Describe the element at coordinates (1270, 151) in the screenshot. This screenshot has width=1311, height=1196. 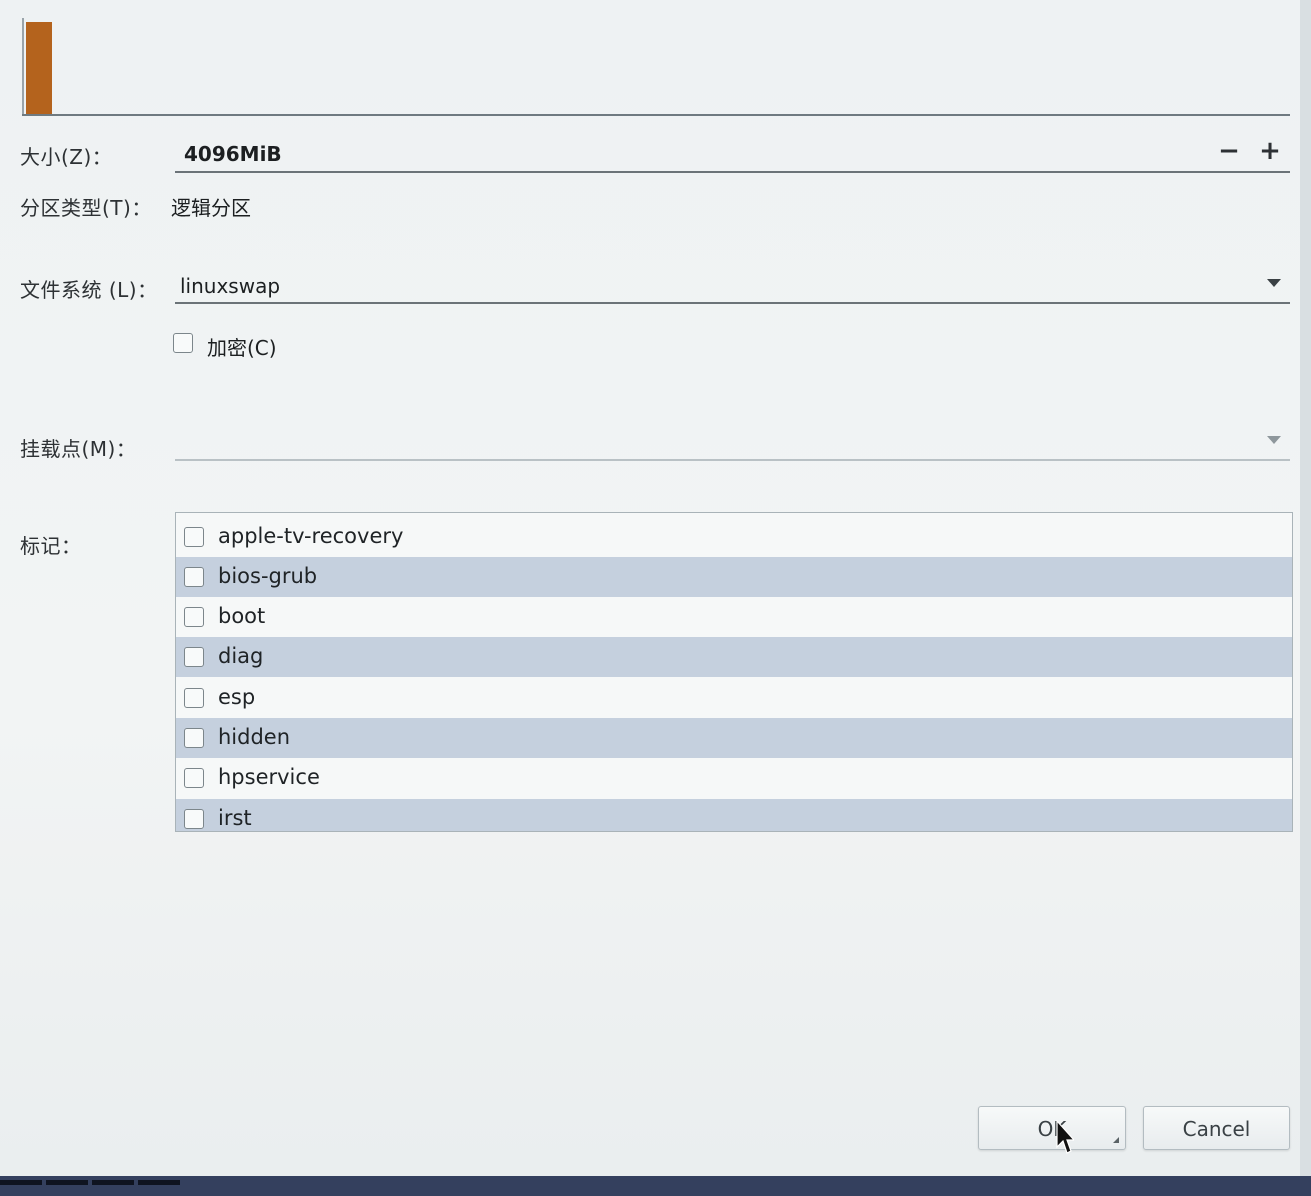
I see `increase-size-button: +` at that location.